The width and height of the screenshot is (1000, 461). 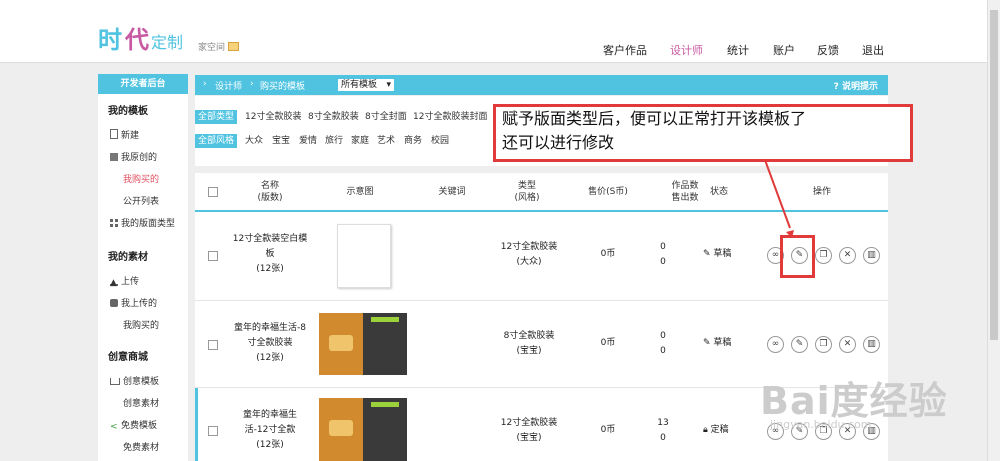 I want to click on select-all-checkbox, so click(x=213, y=192).